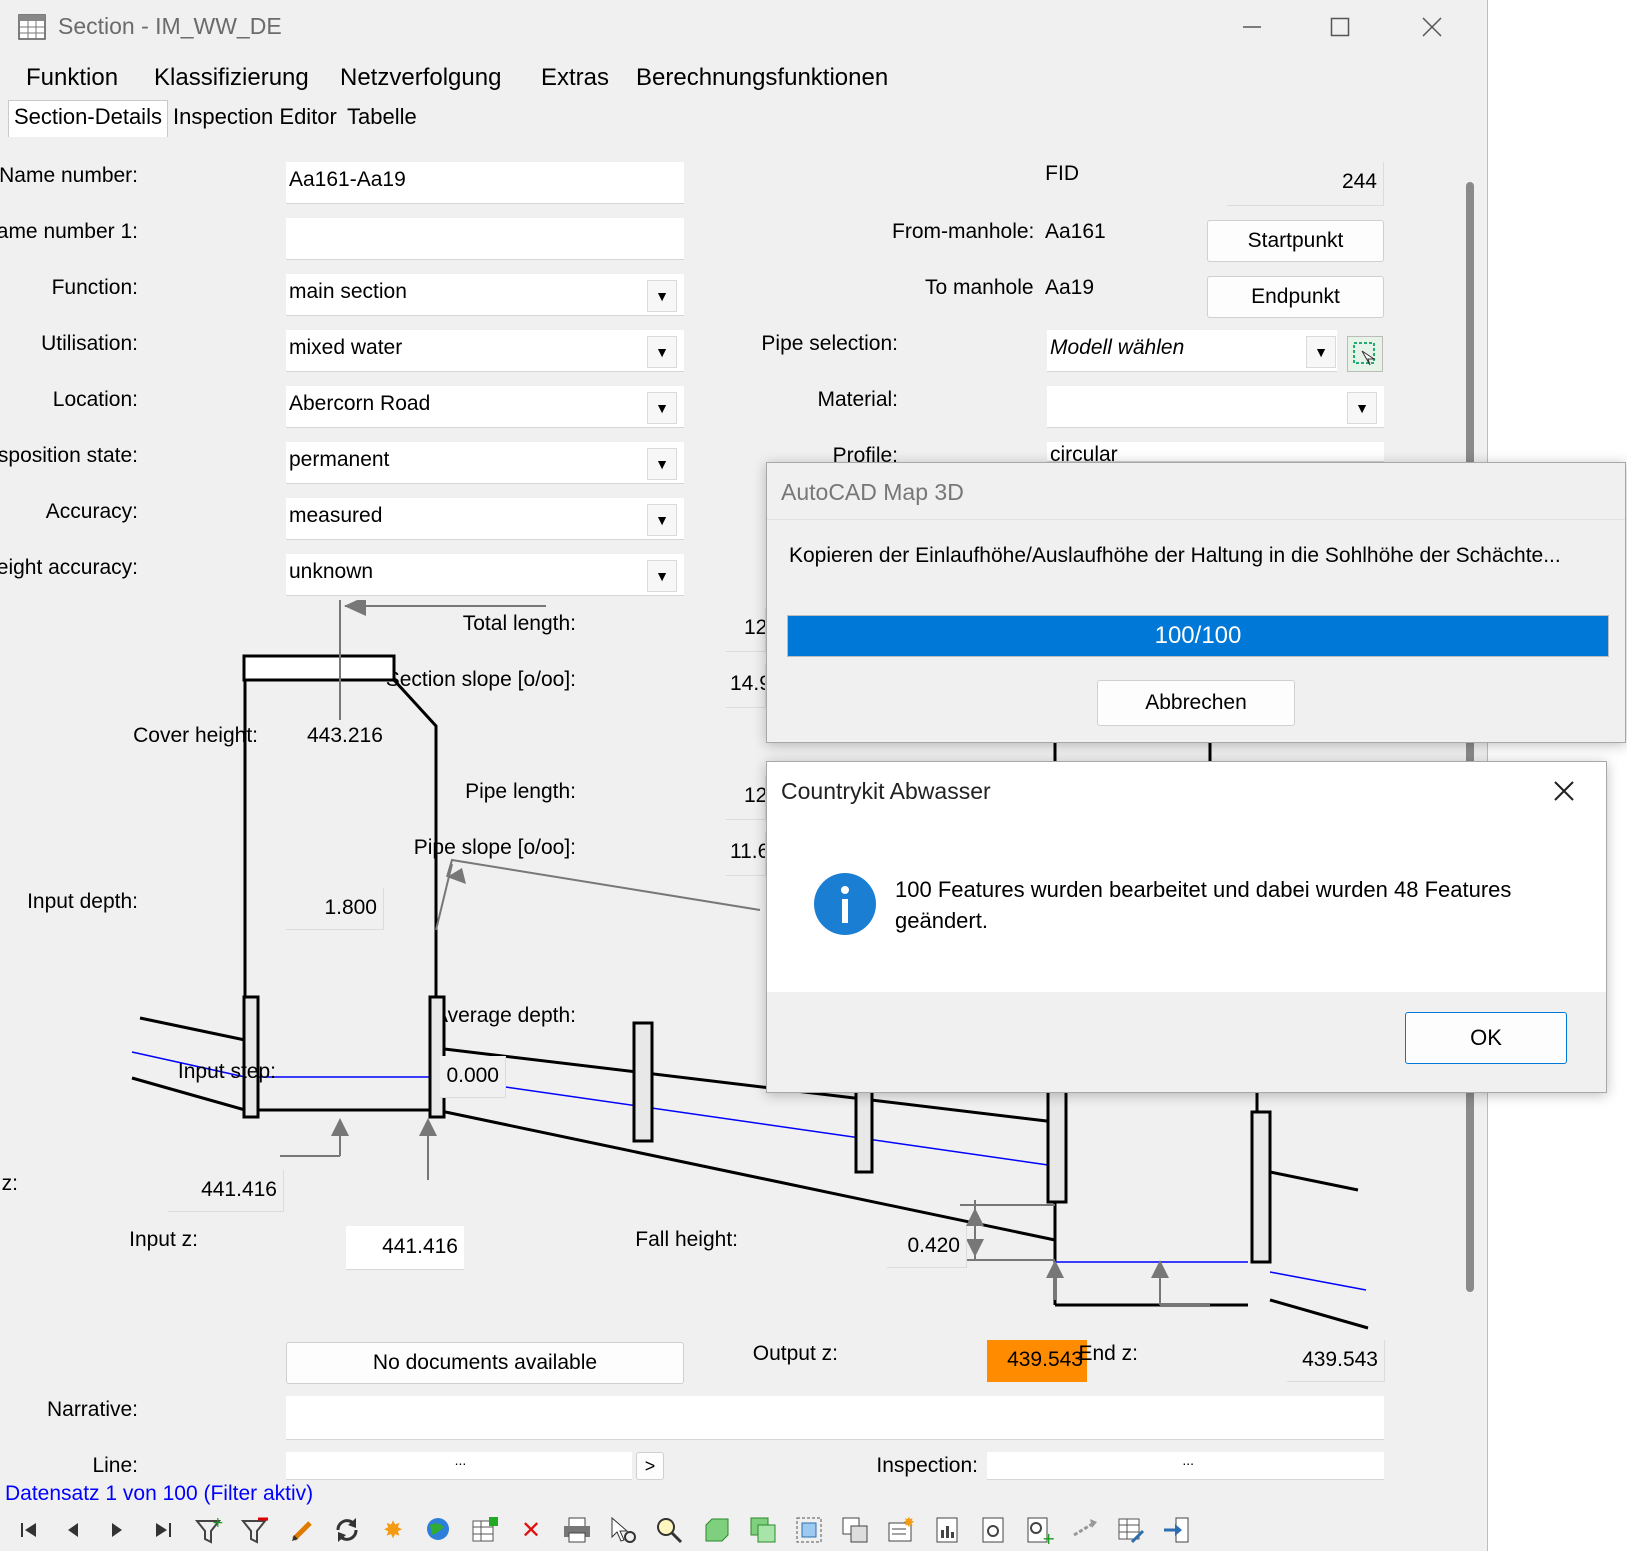  Describe the element at coordinates (335, 909) in the screenshot. I see `input-depth-field: 1.800` at that location.